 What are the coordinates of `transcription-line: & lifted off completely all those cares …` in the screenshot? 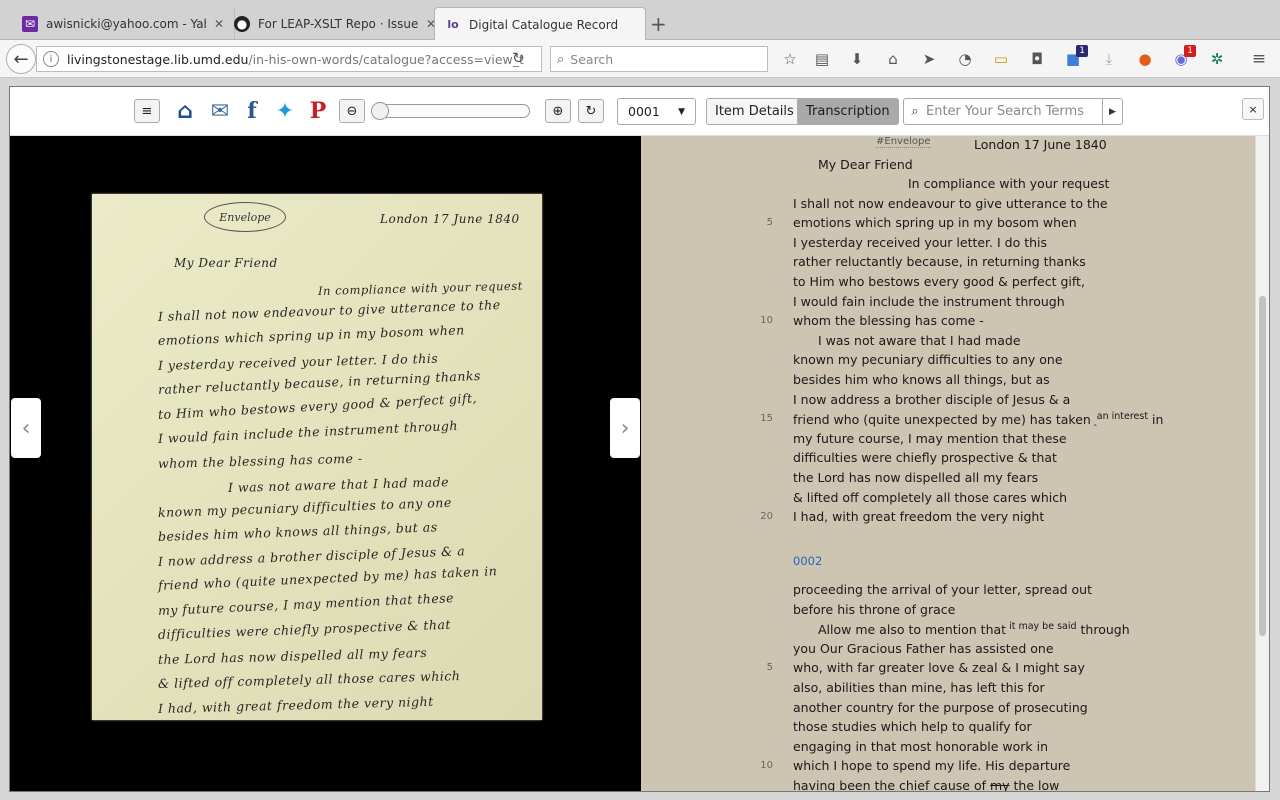 It's located at (930, 497).